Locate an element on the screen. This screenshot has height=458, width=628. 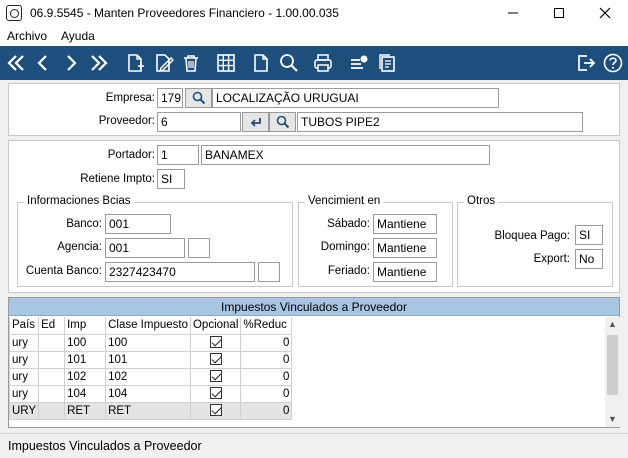
empresa-label: Empresa: is located at coordinates (130, 98).